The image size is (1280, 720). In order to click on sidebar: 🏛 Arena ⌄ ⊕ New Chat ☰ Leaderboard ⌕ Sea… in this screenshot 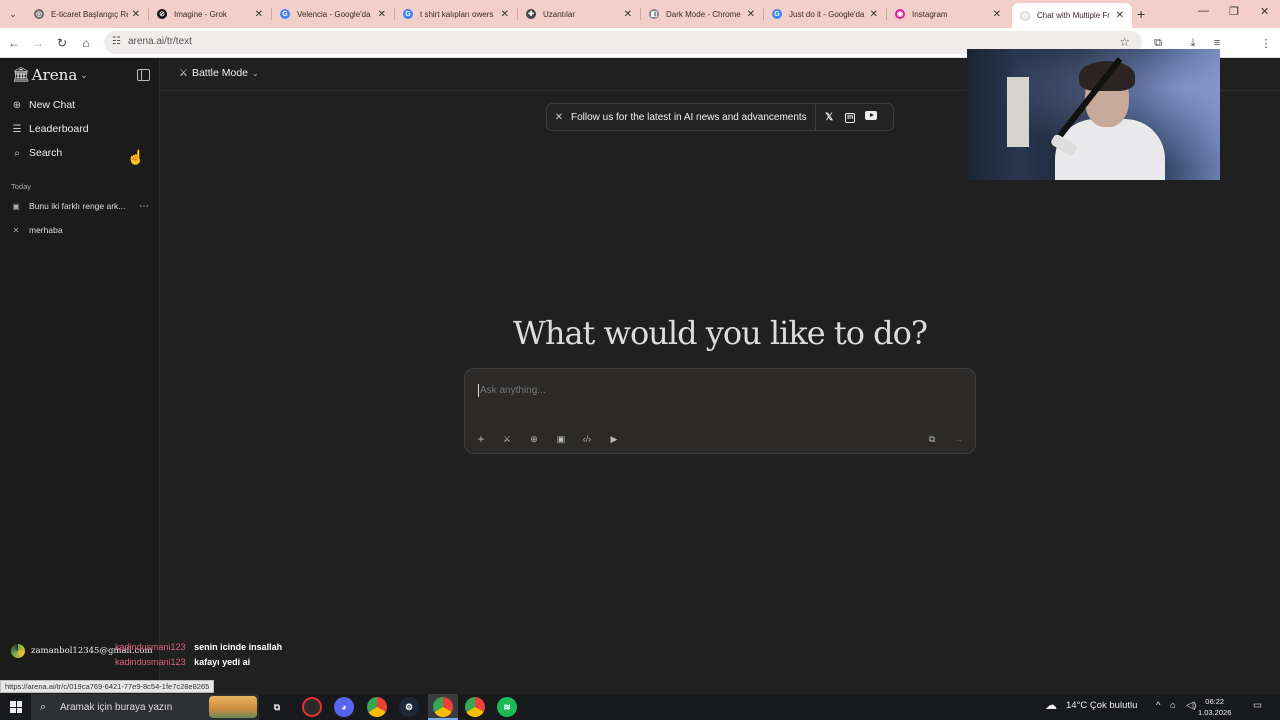, I will do `click(80, 376)`.